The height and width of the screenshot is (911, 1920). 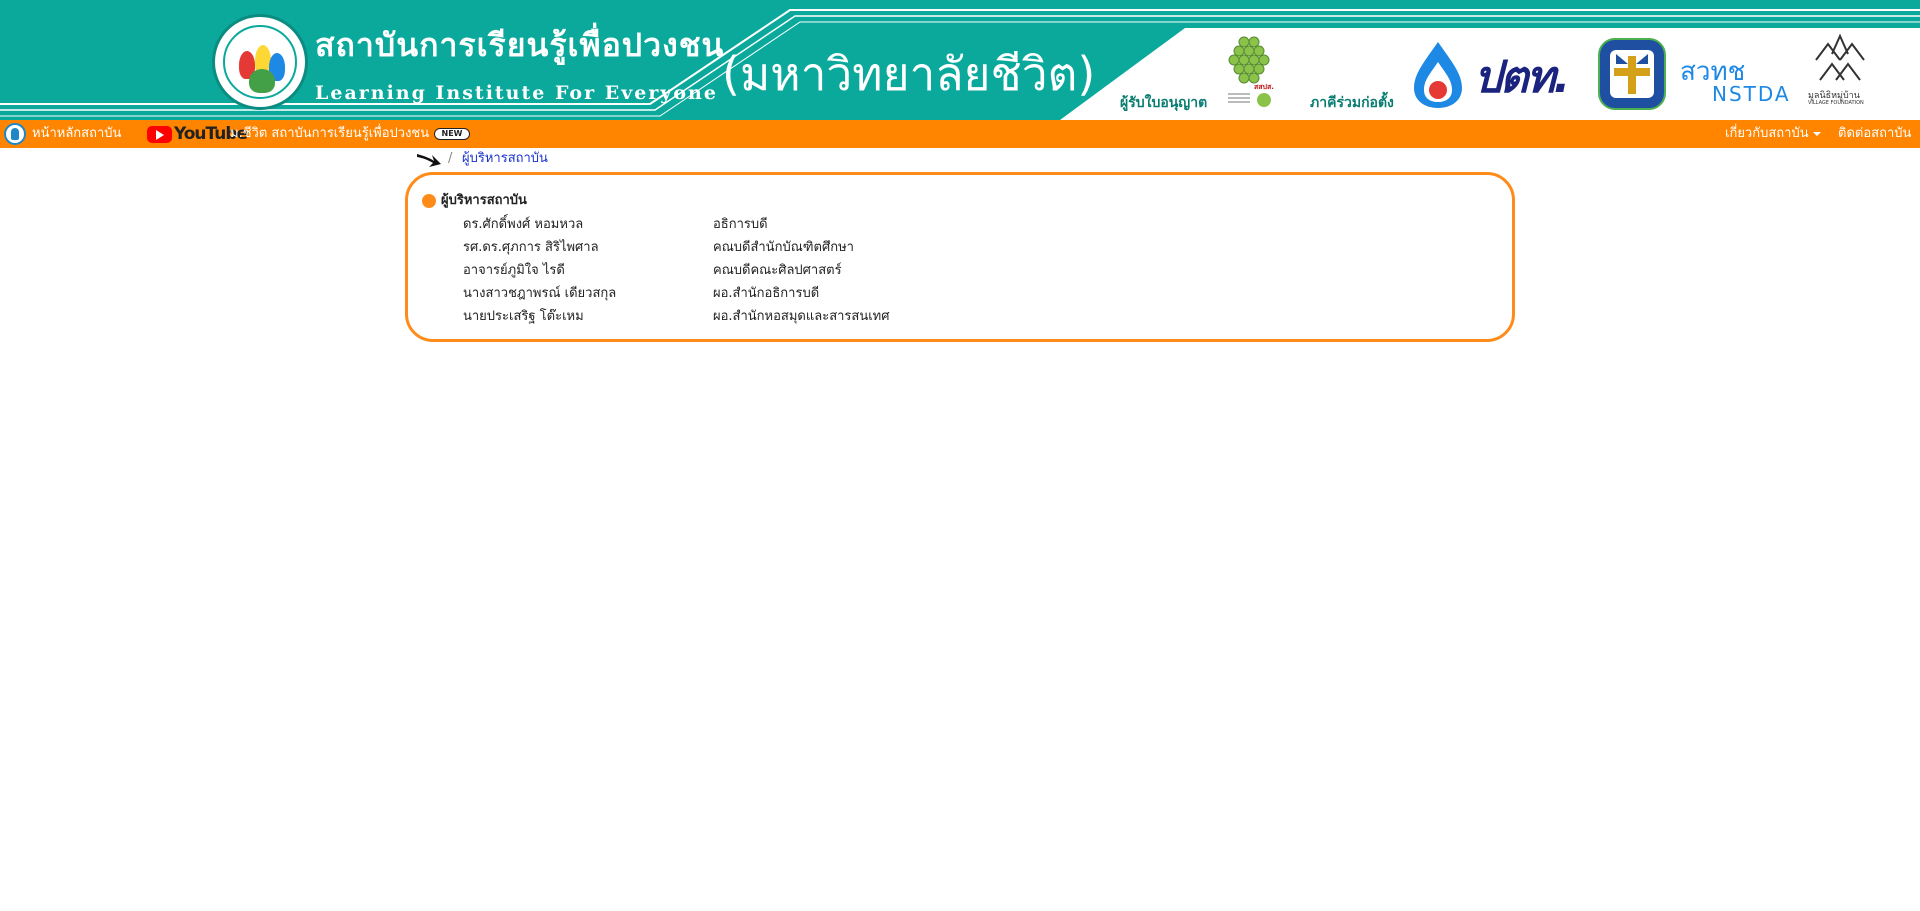 I want to click on ptt-text-logo: ปตท., so click(x=1529, y=80).